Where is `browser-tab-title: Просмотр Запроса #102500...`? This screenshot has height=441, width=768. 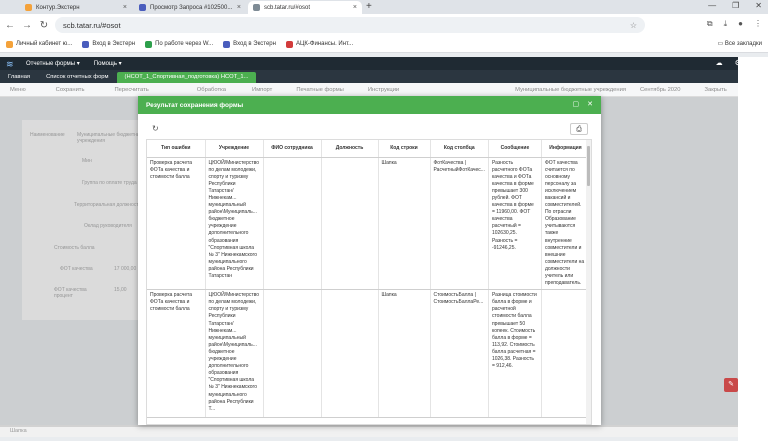
browser-tab-title: Просмотр Запроса #102500... is located at coordinates (191, 7).